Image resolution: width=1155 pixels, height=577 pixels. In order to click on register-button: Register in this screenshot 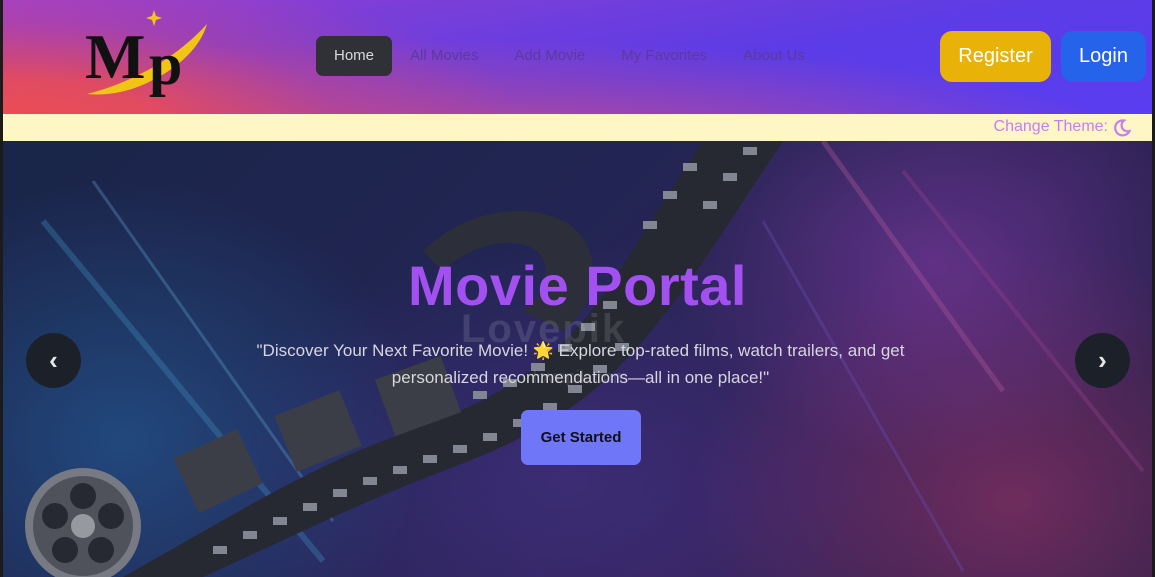, I will do `click(995, 56)`.